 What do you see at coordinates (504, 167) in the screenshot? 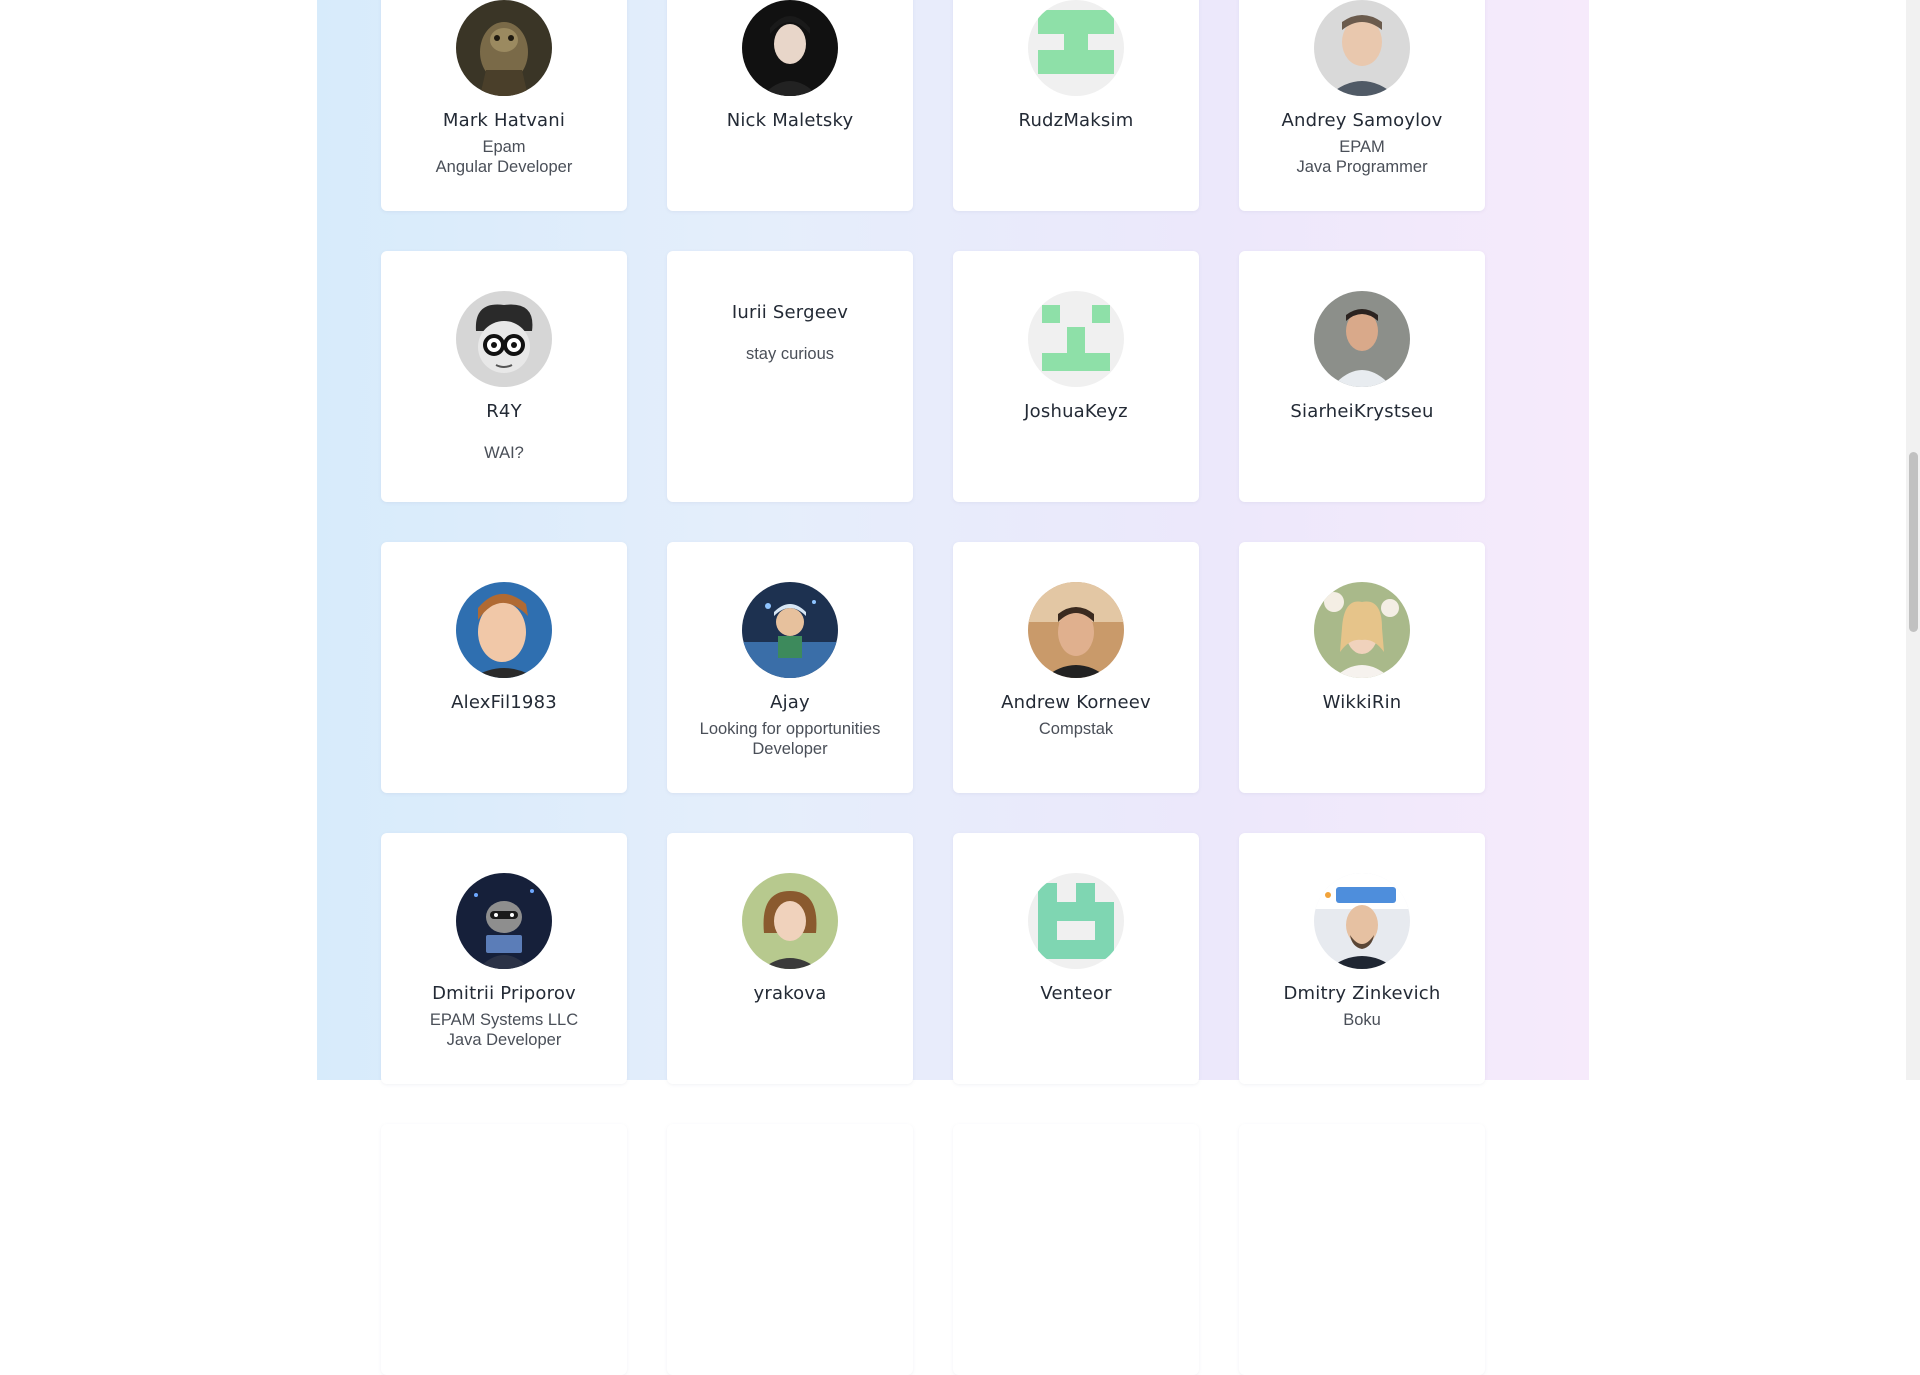
I see `member-role: Angular Developer` at bounding box center [504, 167].